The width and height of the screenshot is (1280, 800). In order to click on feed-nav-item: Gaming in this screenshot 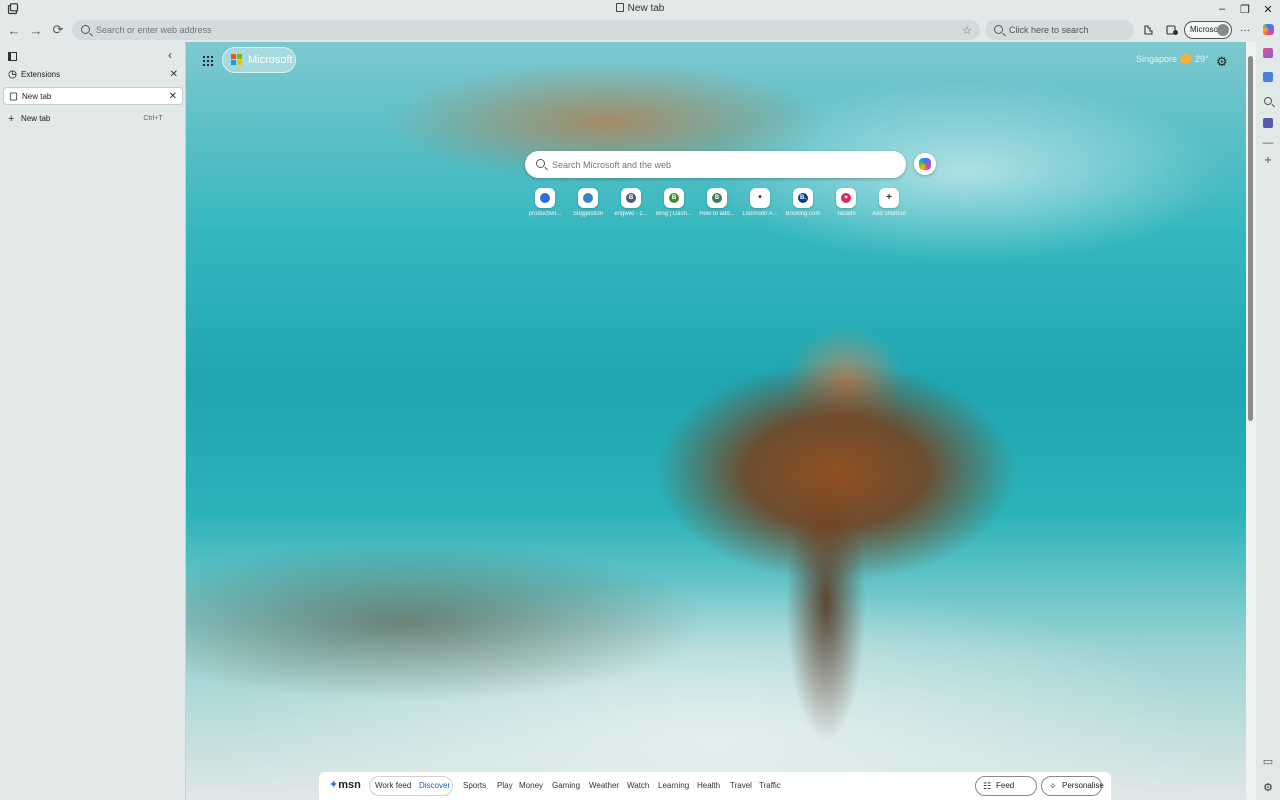, I will do `click(566, 785)`.